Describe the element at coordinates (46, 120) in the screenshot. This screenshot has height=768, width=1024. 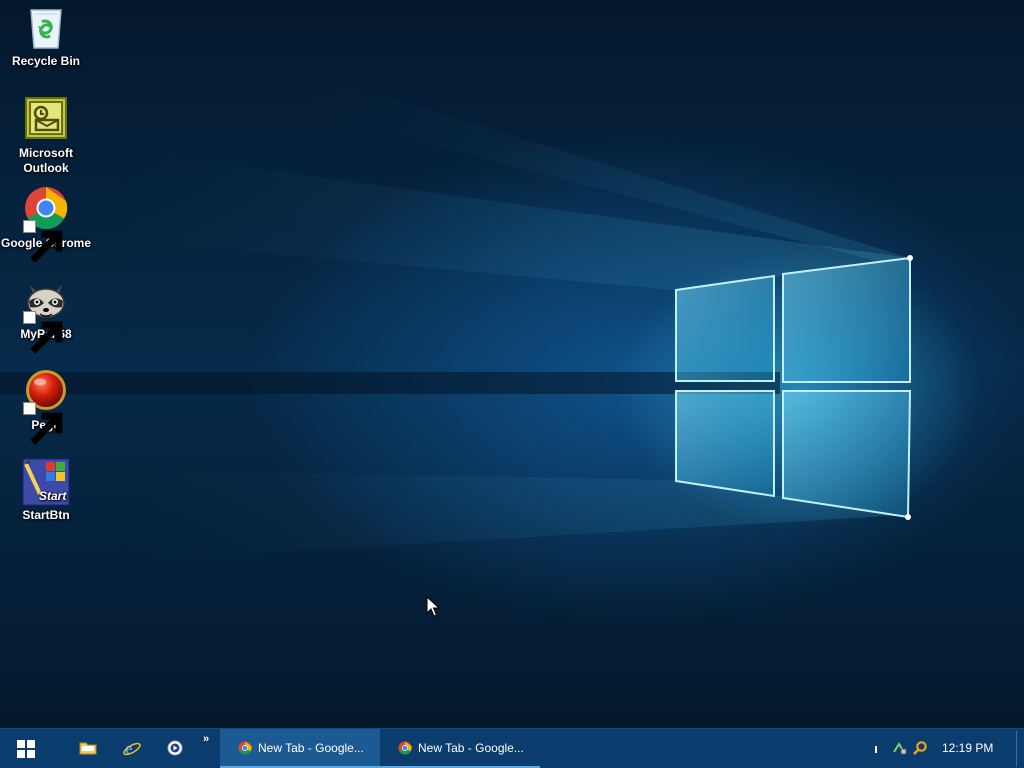
I see `outlook-icon` at that location.